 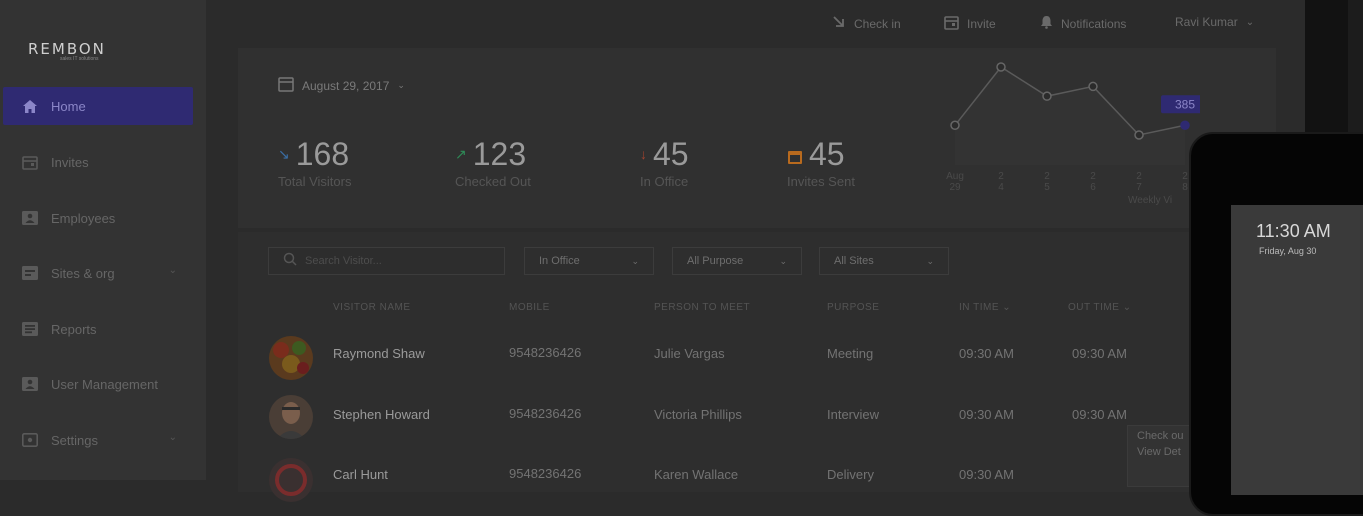 What do you see at coordinates (698, 414) in the screenshot?
I see `person-to-meet: Victoria Phillips` at bounding box center [698, 414].